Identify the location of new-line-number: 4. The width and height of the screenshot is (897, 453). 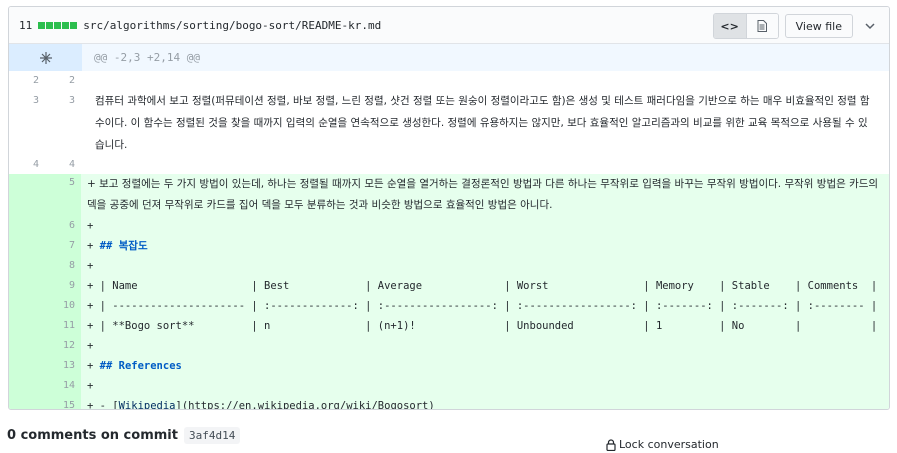
(63, 164).